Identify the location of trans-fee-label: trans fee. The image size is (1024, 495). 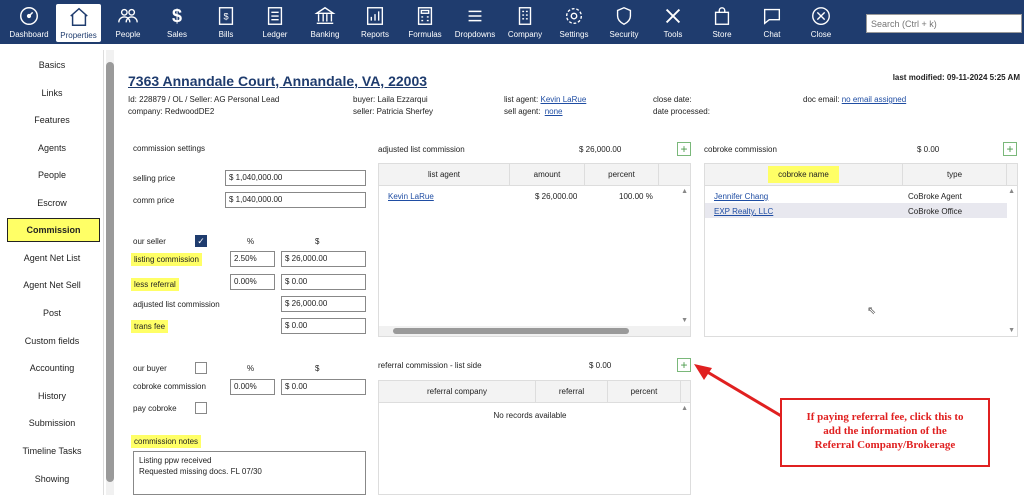
(150, 326).